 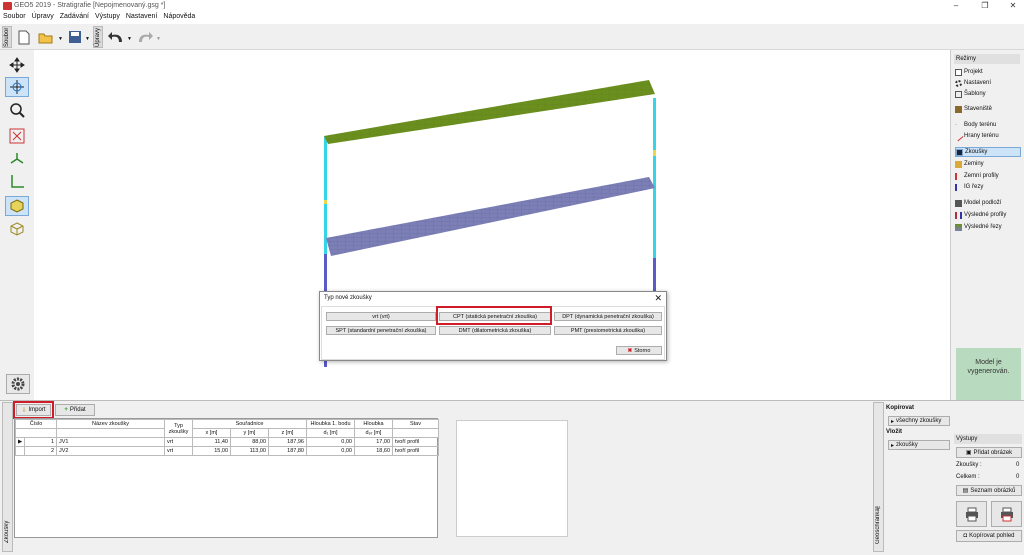 What do you see at coordinates (919, 445) in the screenshot?
I see `paste-tests-button: ▸ zkoušky` at bounding box center [919, 445].